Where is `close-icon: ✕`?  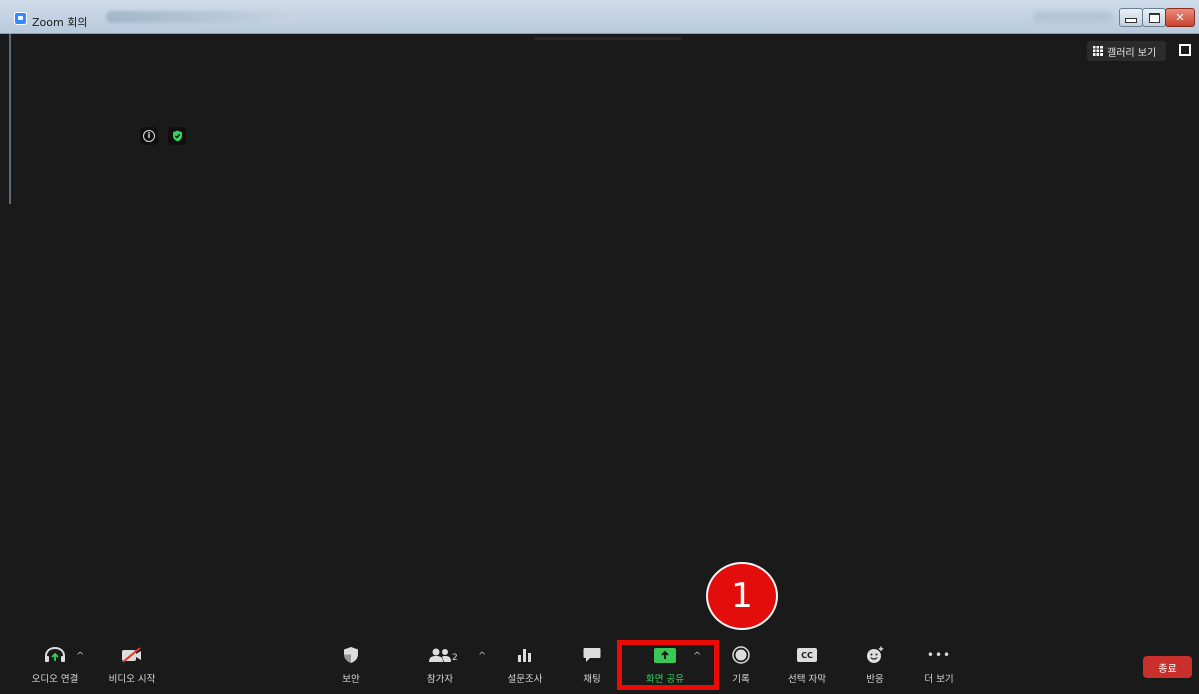 close-icon: ✕ is located at coordinates (1180, 17).